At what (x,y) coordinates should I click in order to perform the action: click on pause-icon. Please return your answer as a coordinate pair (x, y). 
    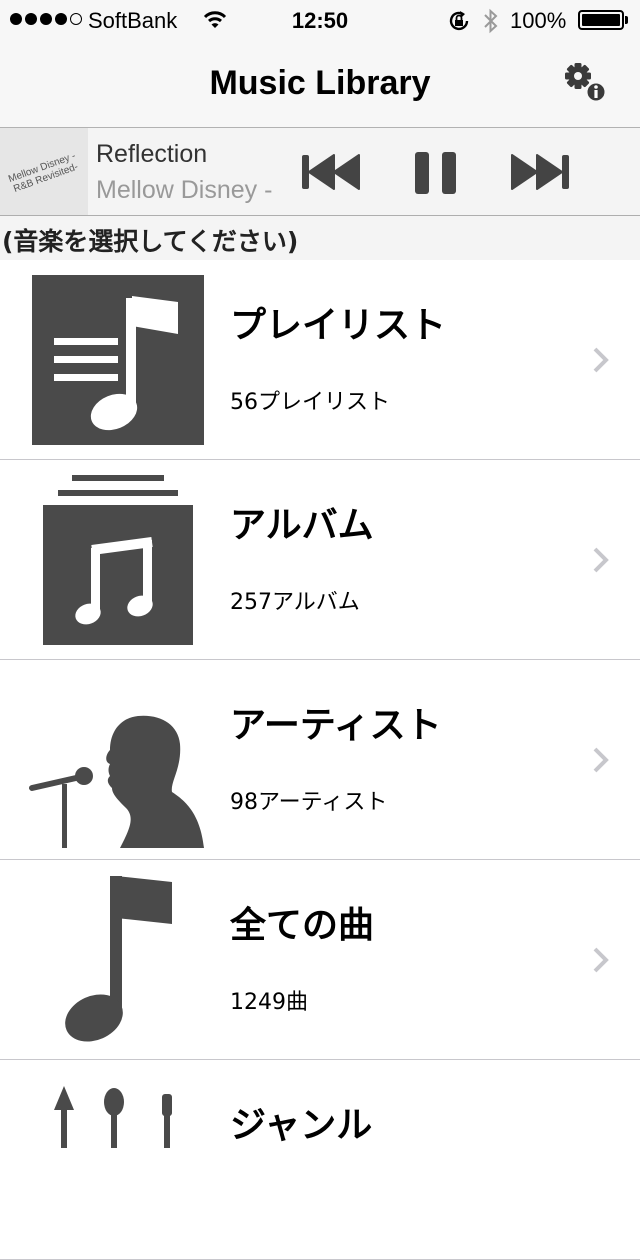
    Looking at the image, I should click on (435, 173).